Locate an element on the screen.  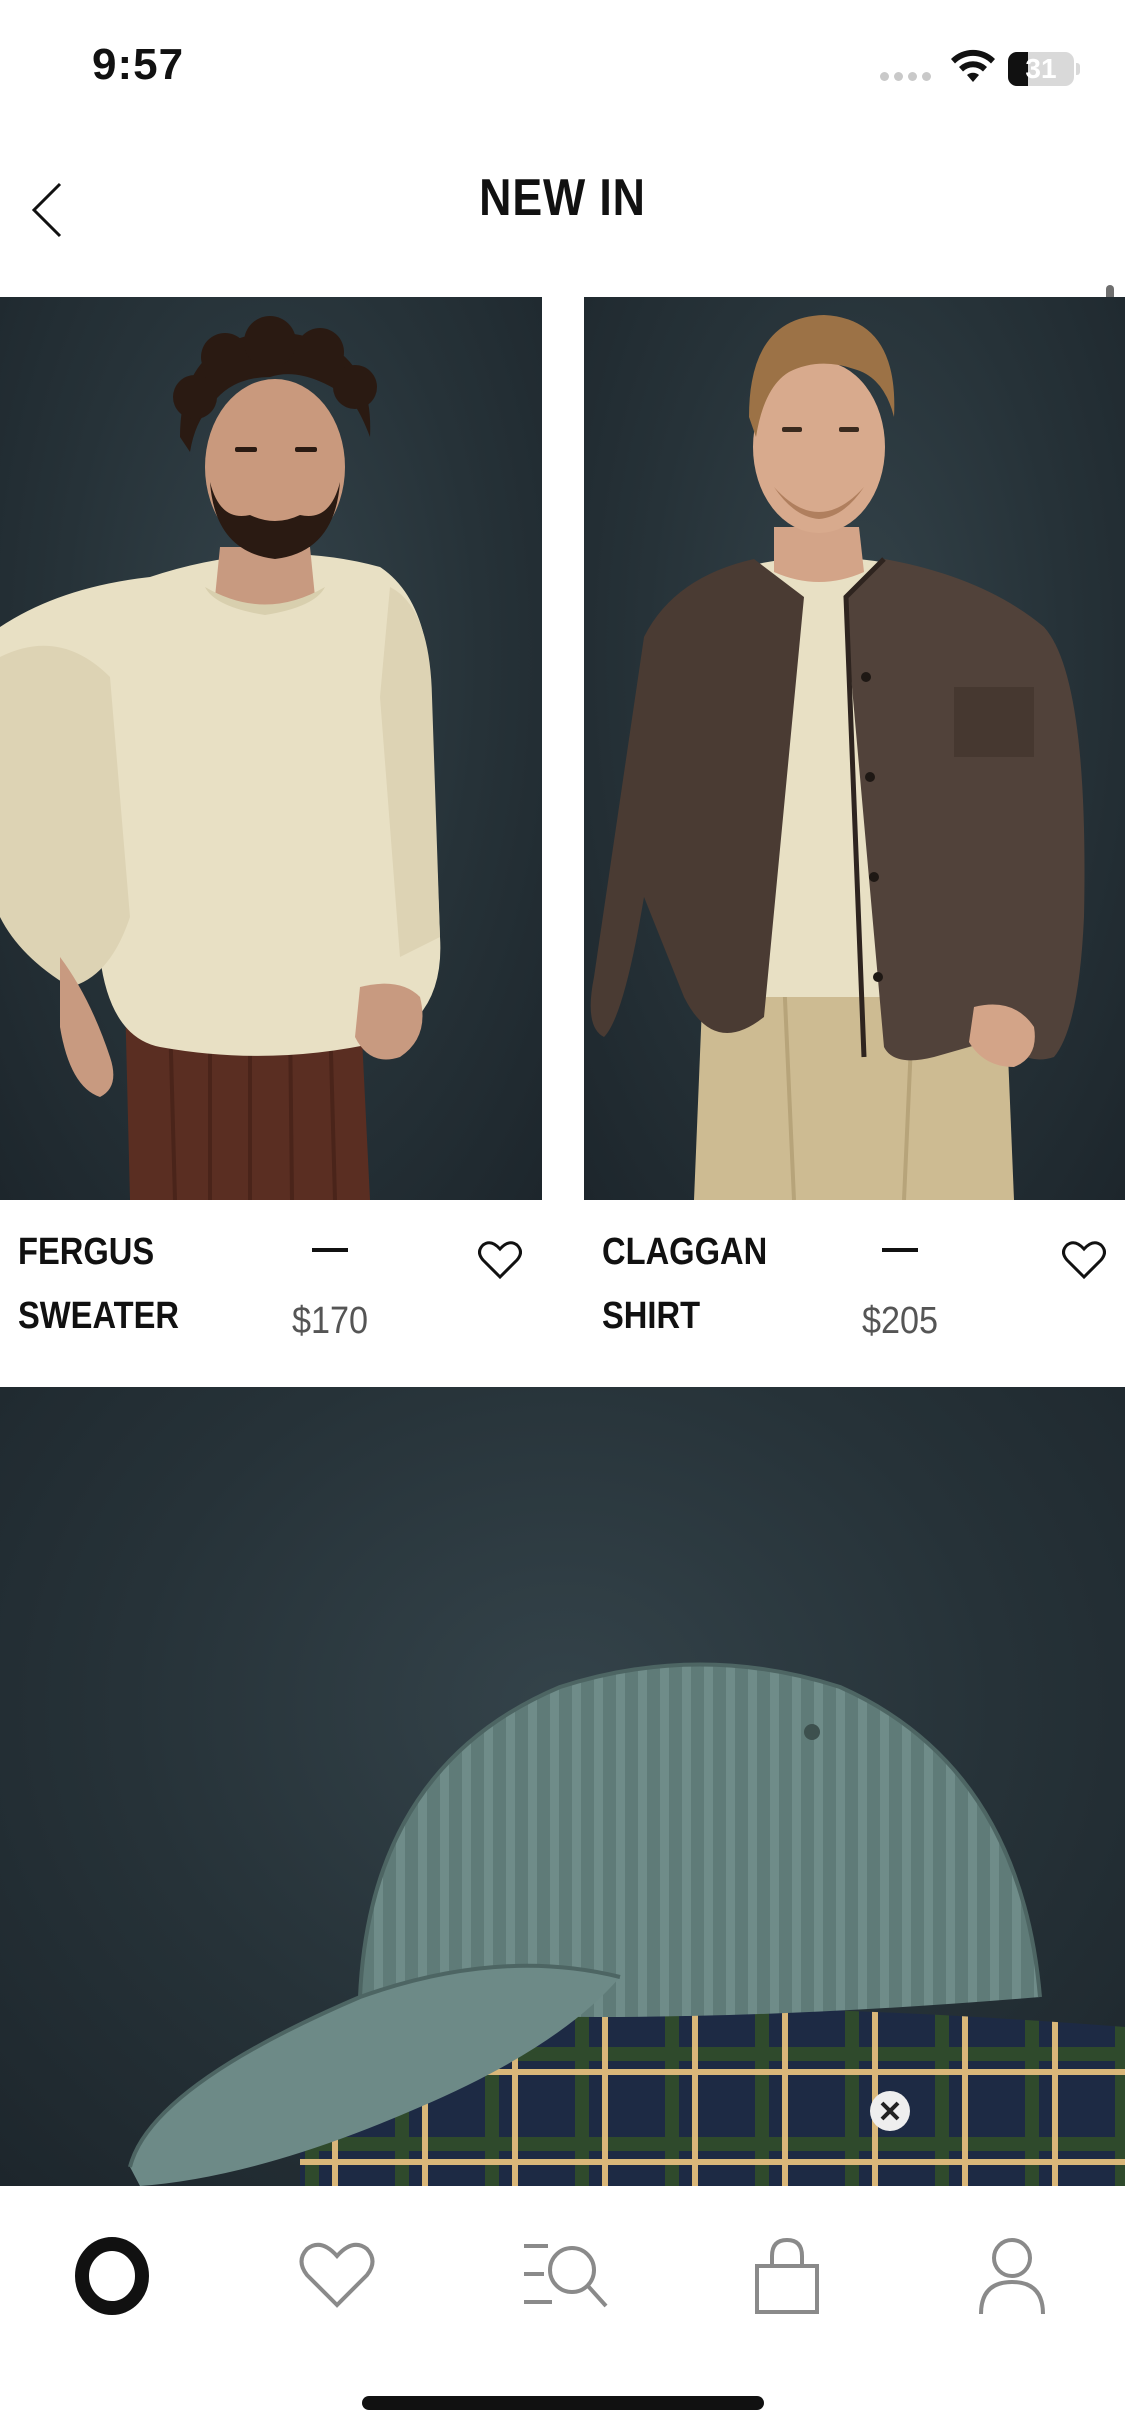
tab-profile is located at coordinates (1012, 2276).